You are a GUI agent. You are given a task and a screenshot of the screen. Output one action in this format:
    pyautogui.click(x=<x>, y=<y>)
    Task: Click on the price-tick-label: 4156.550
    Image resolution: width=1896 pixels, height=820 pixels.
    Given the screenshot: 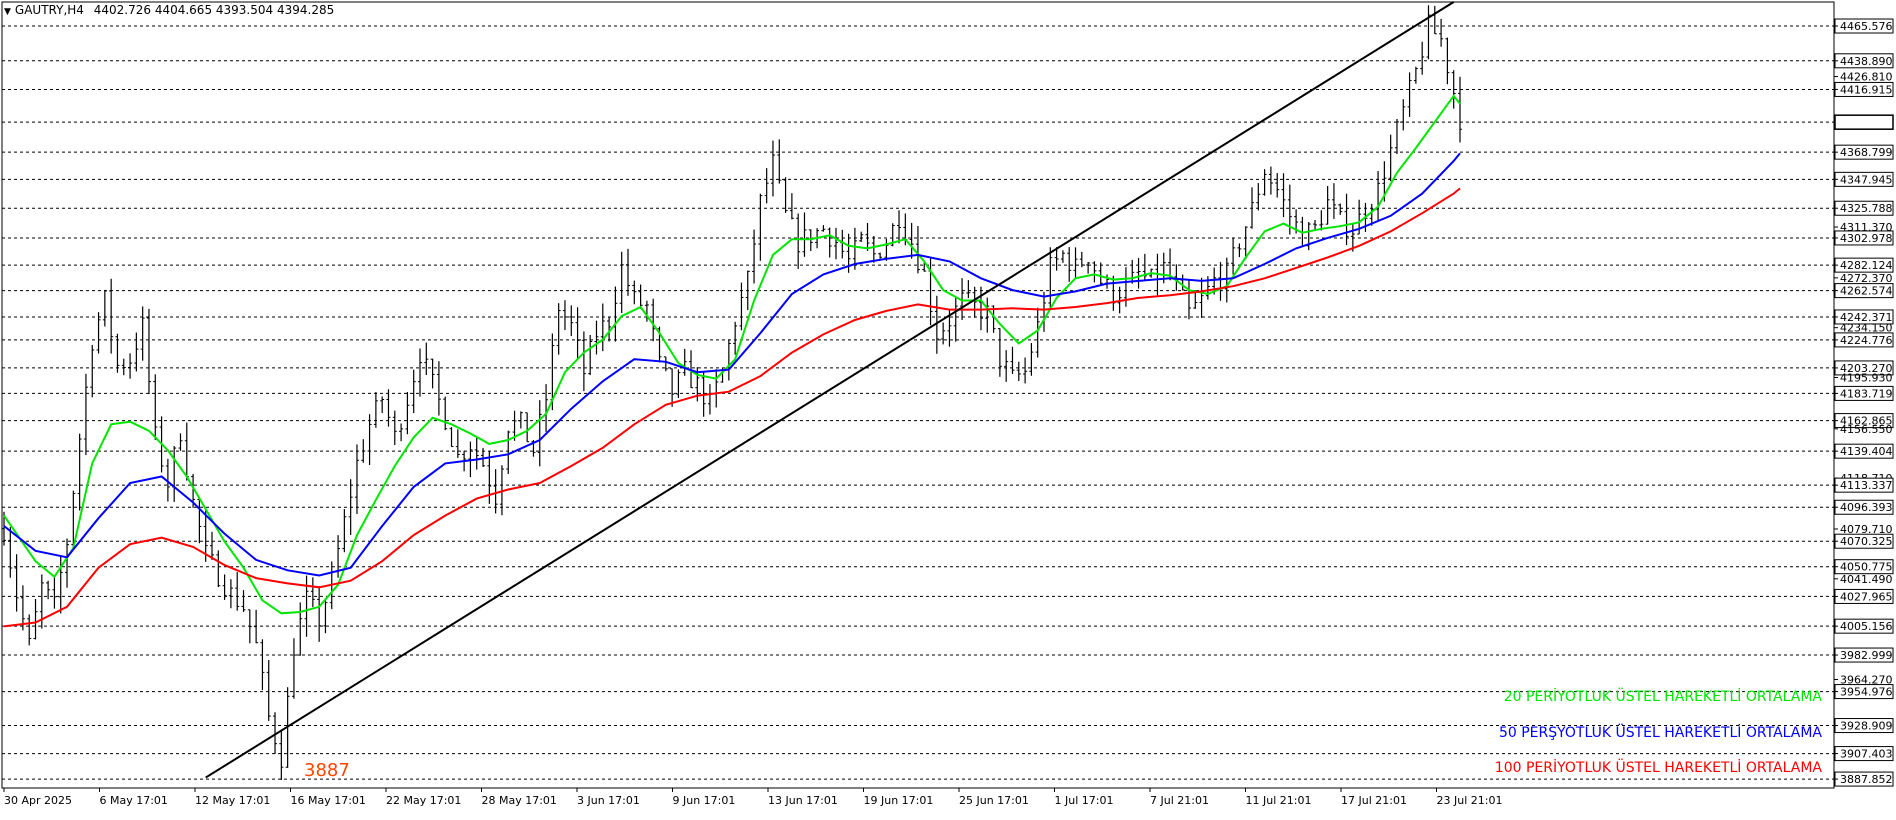 What is the action you would take?
    pyautogui.click(x=1866, y=429)
    